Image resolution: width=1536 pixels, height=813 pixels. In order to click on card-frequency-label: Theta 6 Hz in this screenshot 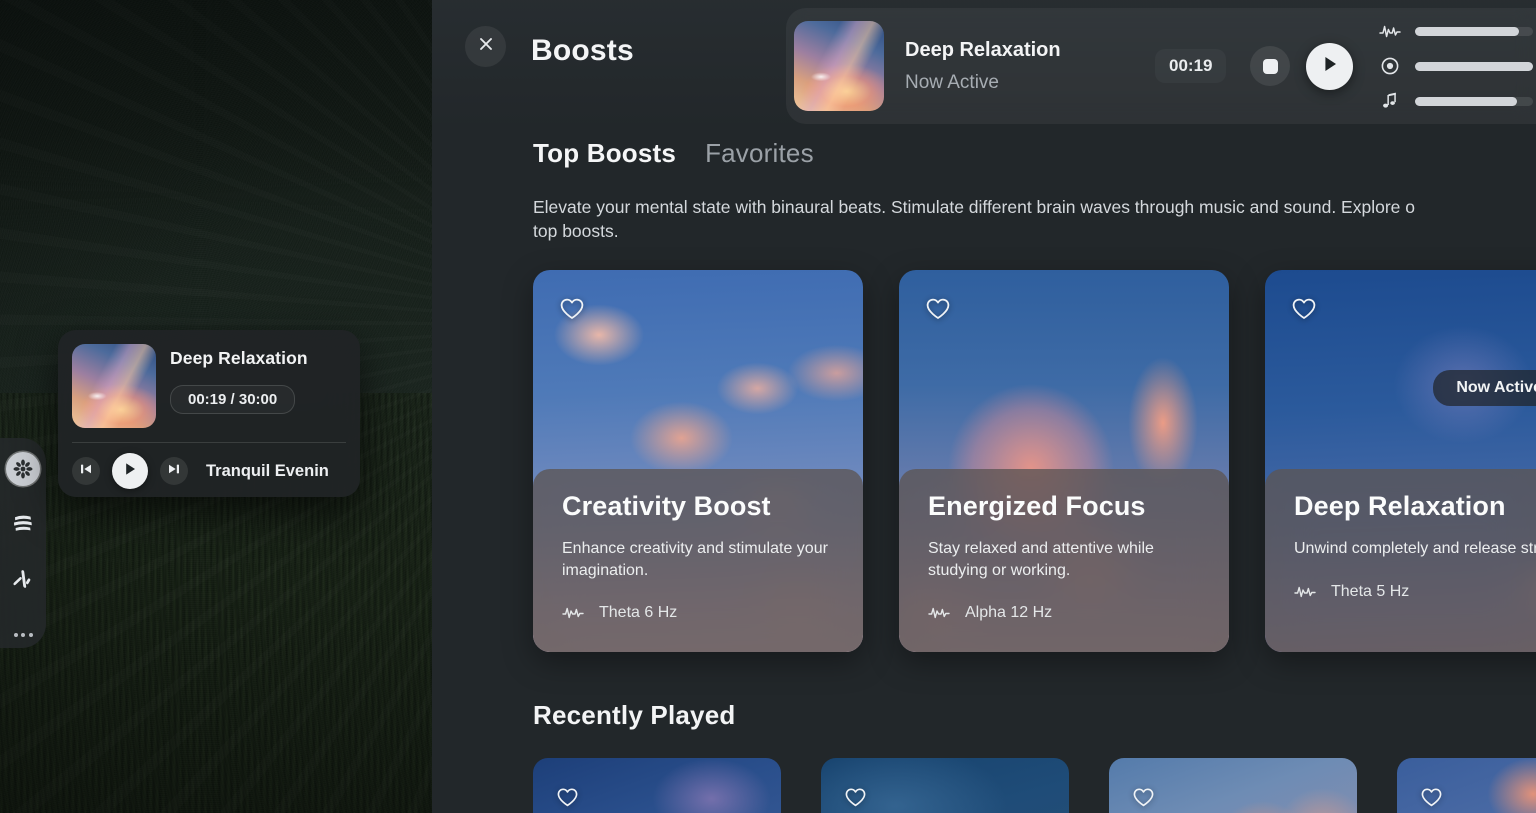, I will do `click(638, 613)`.